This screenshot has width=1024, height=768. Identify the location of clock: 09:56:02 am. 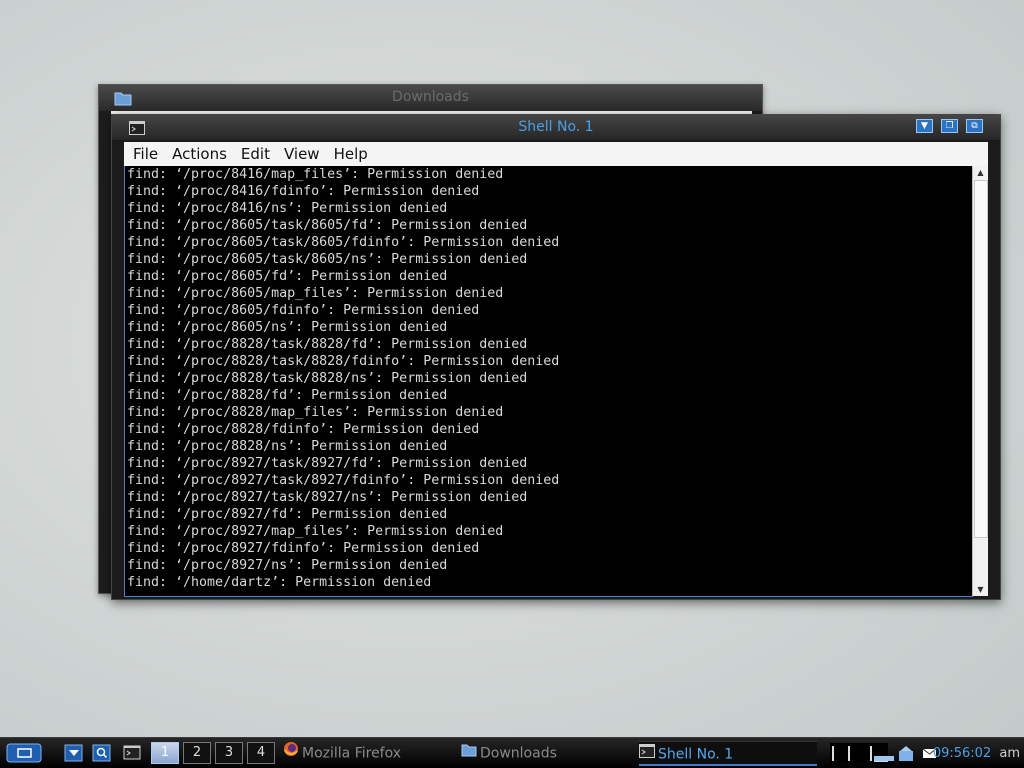
(976, 753).